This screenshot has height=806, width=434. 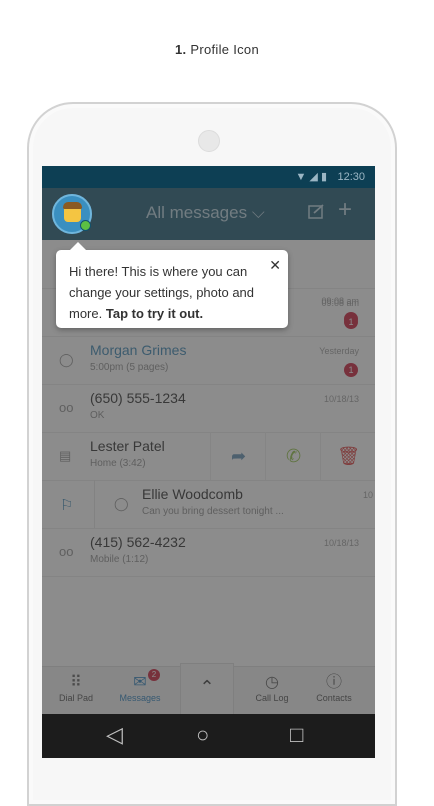 I want to click on message-preview: OK, so click(x=97, y=415).